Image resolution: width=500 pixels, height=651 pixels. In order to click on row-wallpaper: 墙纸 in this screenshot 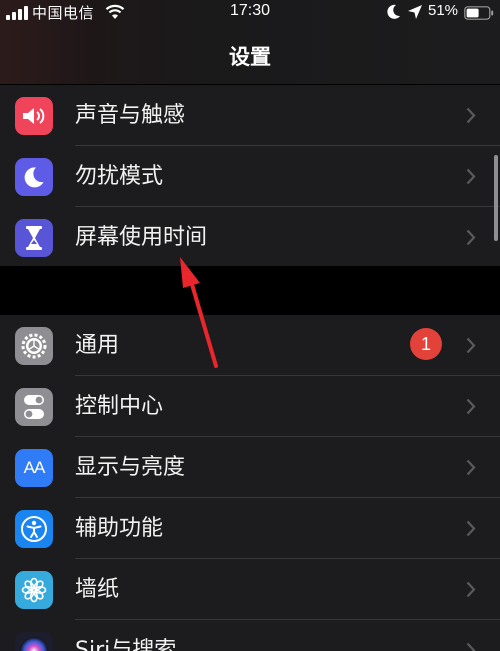, I will do `click(250, 589)`.